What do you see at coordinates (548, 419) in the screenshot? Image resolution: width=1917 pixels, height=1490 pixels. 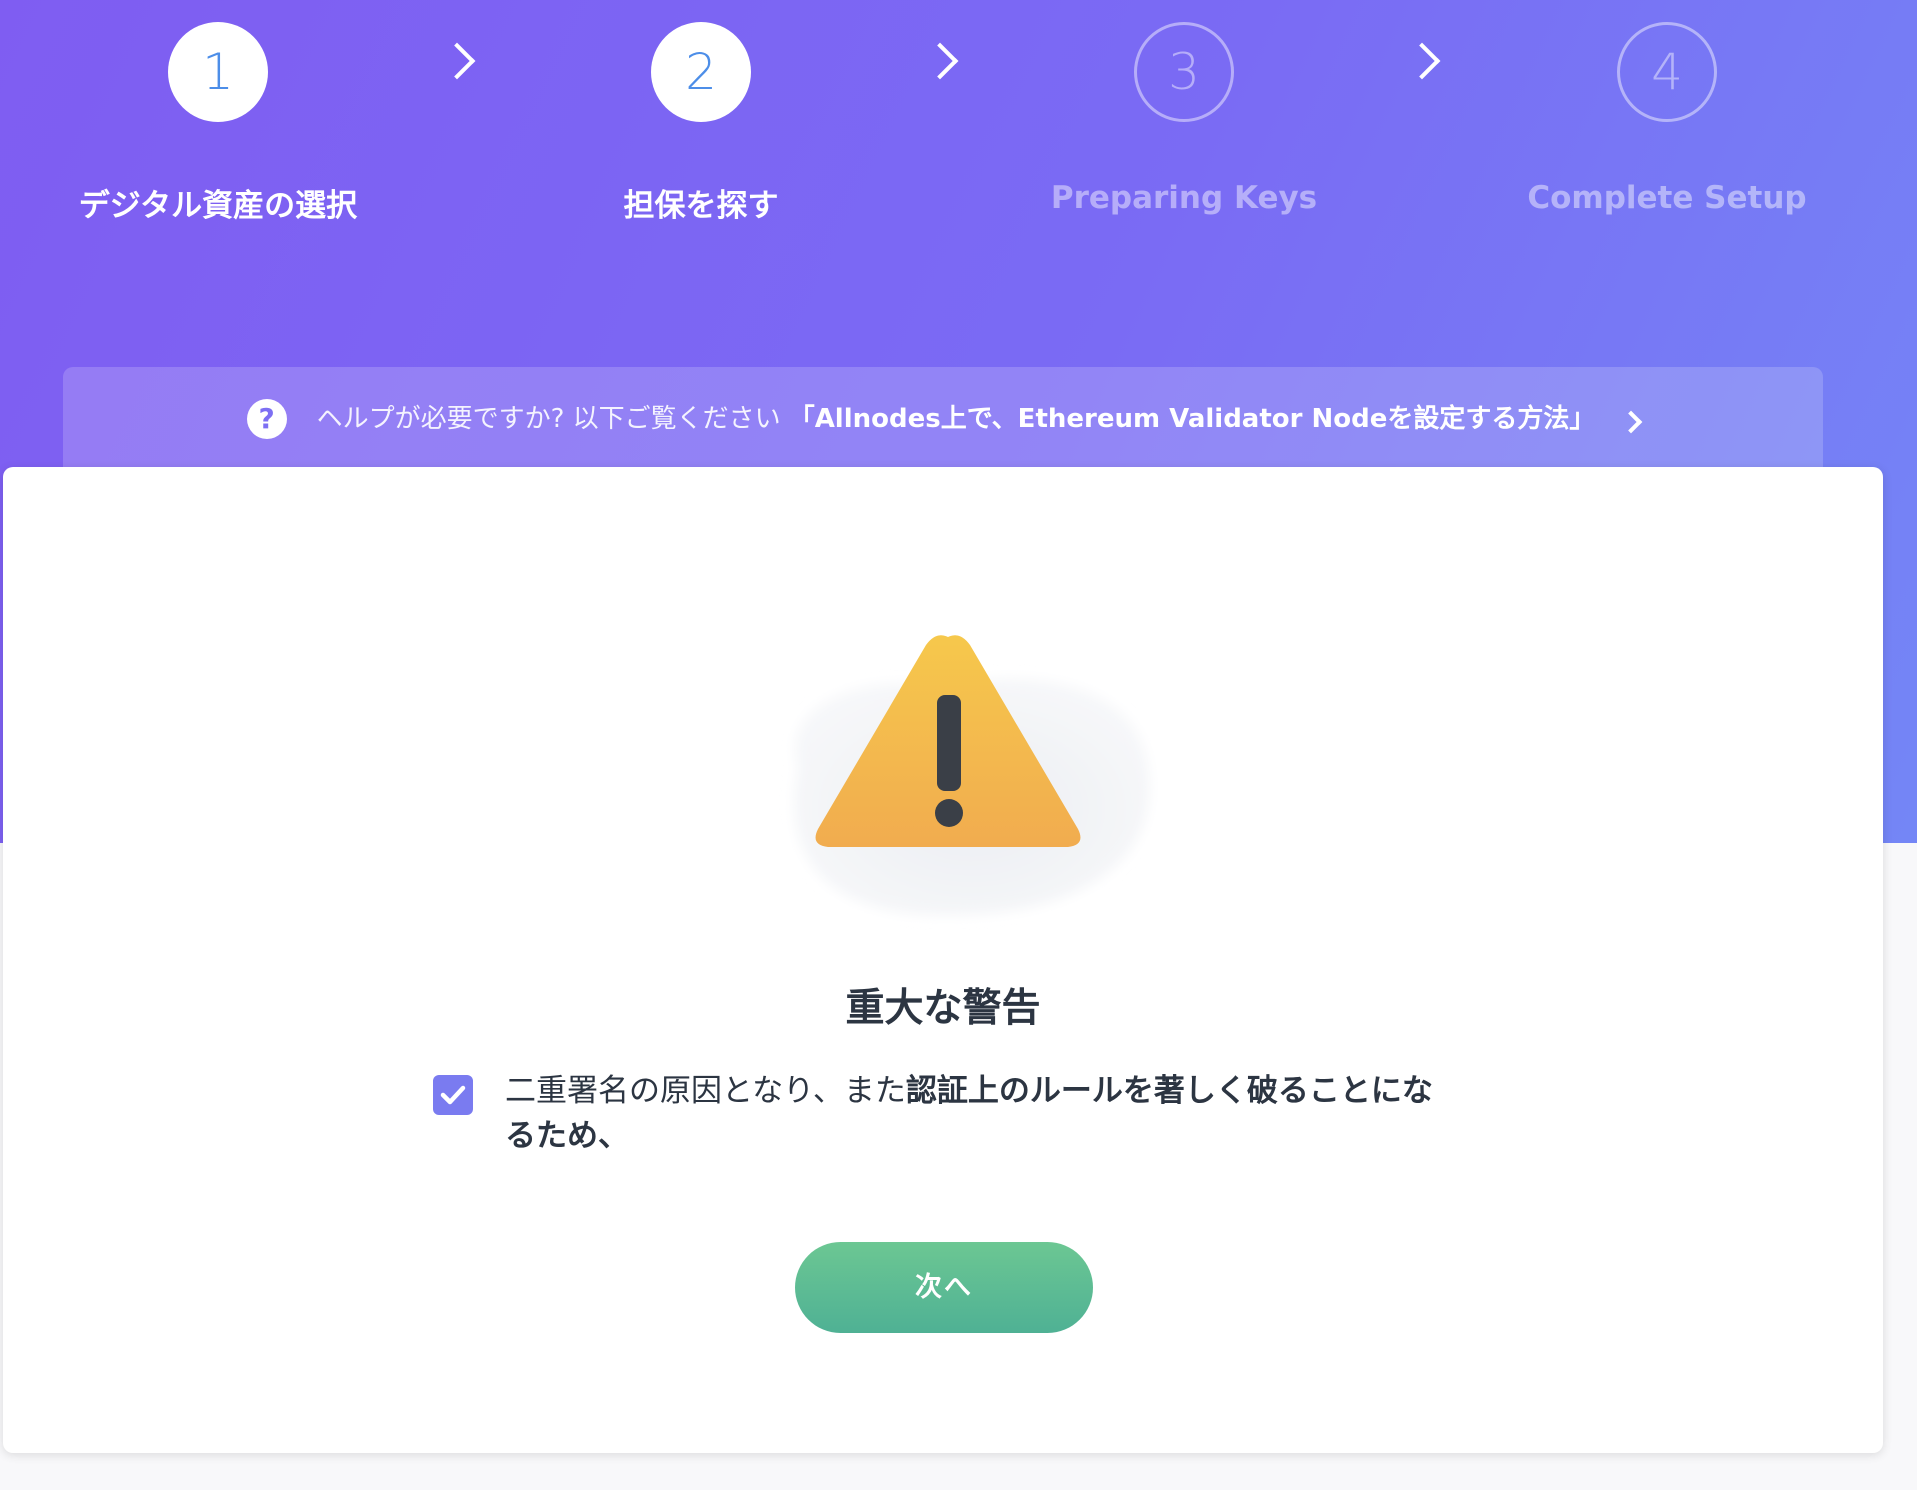 I see `help-text: ヘルプが必要ですか? 以下ご覧ください` at bounding box center [548, 419].